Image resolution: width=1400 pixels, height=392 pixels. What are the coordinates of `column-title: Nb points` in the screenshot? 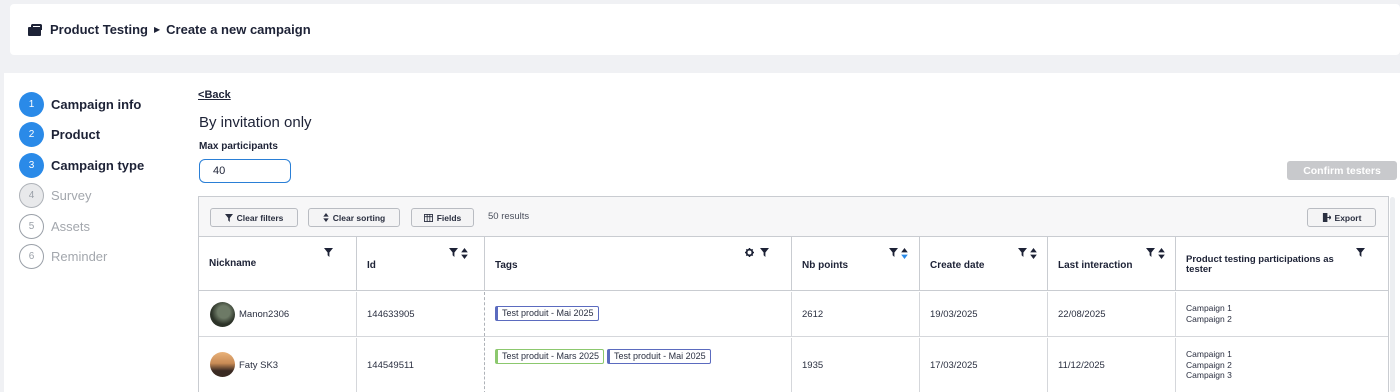 It's located at (825, 265).